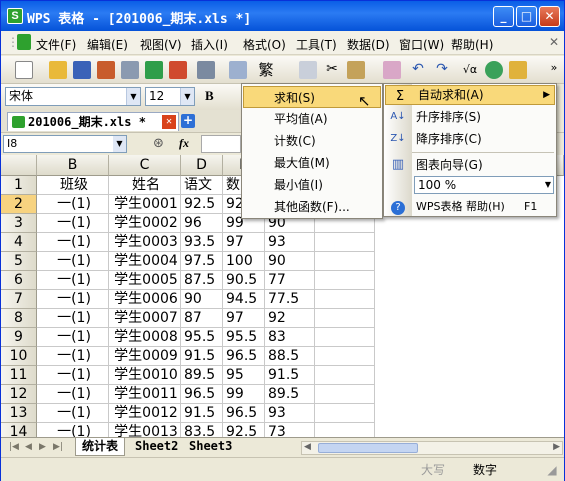 This screenshot has height=481, width=565. Describe the element at coordinates (290, 337) in the screenshot. I see `grid-cell: 83` at that location.